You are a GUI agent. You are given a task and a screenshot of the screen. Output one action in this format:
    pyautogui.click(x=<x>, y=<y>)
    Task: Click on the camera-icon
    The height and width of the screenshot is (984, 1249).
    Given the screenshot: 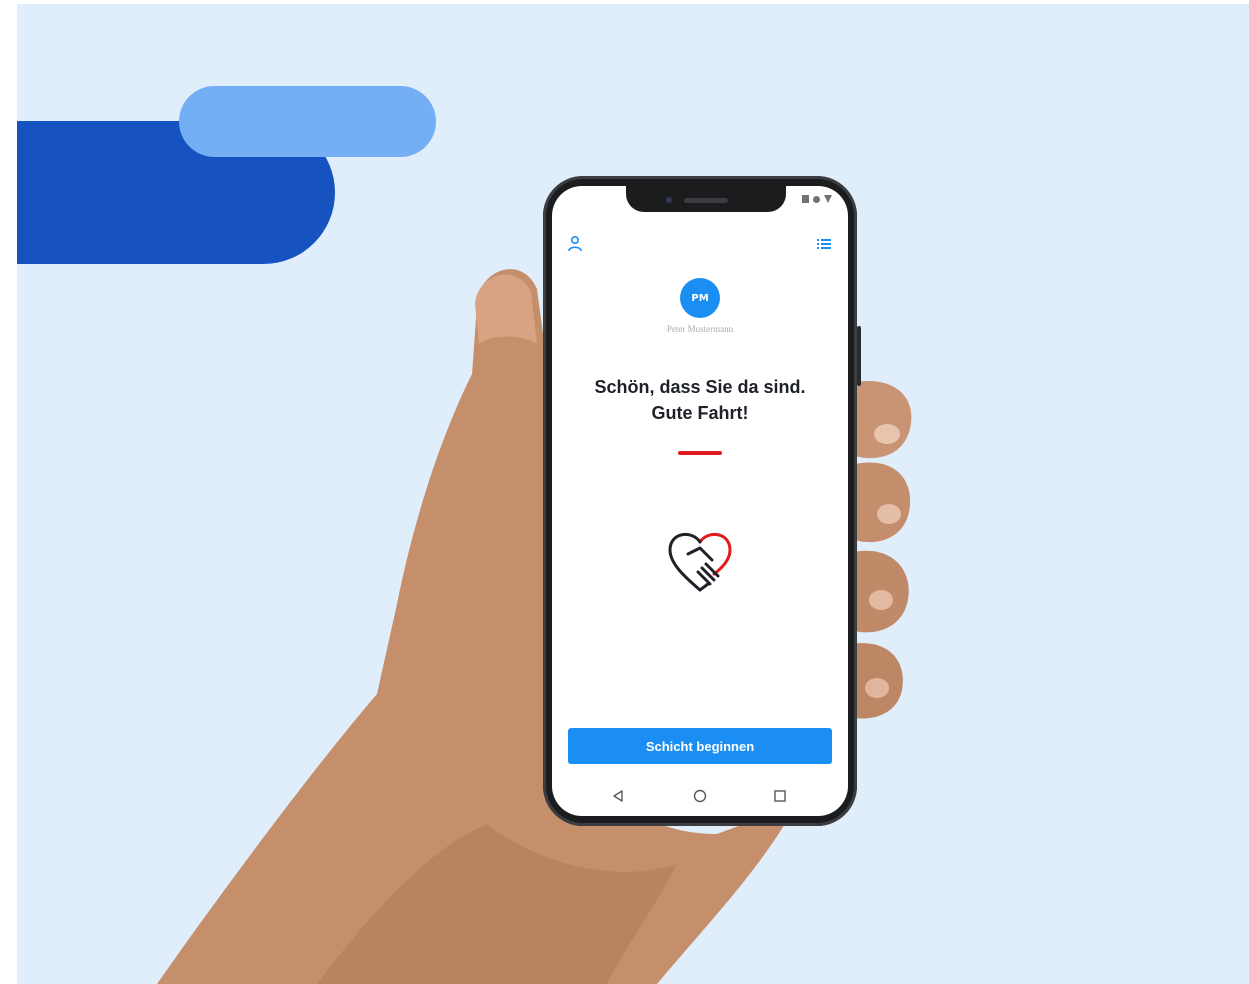 What is the action you would take?
    pyautogui.click(x=669, y=200)
    